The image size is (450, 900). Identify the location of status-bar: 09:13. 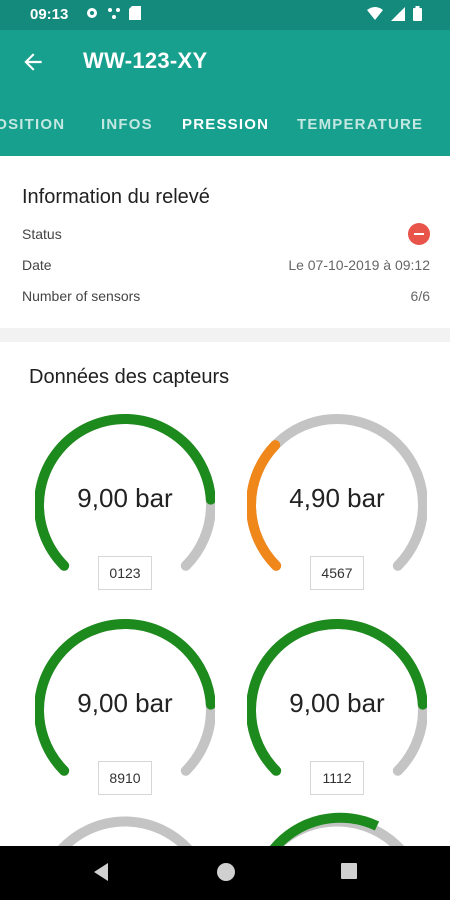
(225, 15).